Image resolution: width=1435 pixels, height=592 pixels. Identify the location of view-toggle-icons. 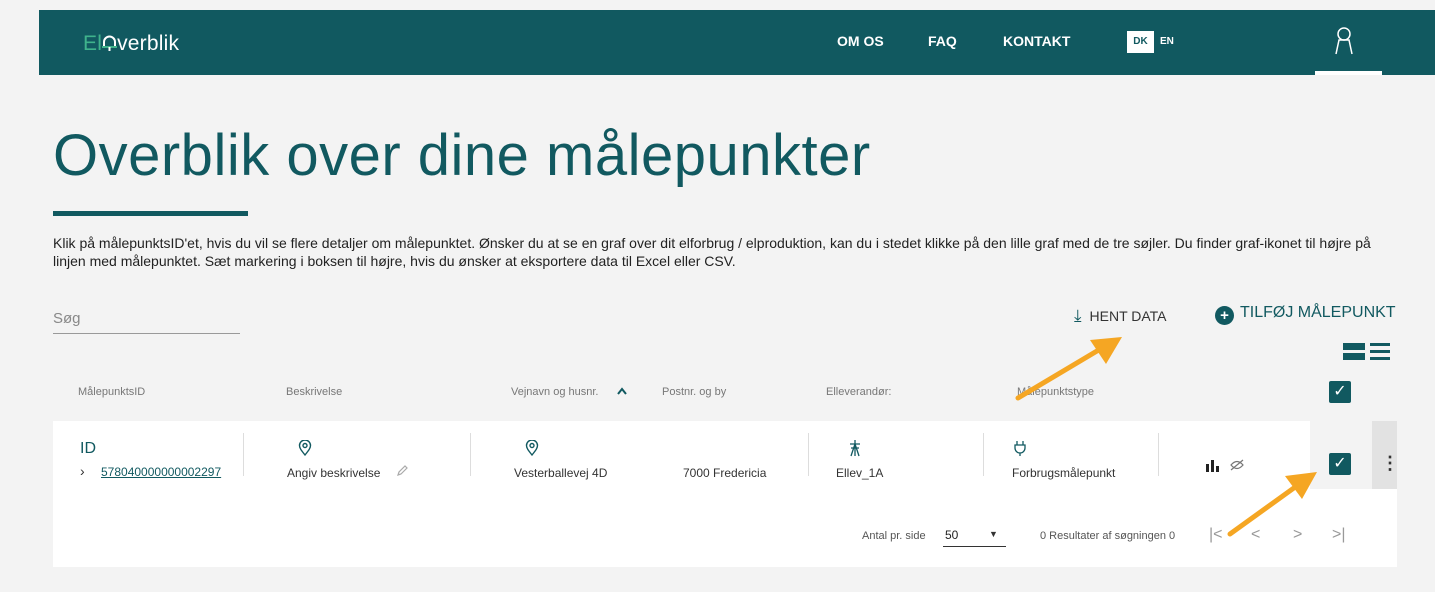
(1370, 352).